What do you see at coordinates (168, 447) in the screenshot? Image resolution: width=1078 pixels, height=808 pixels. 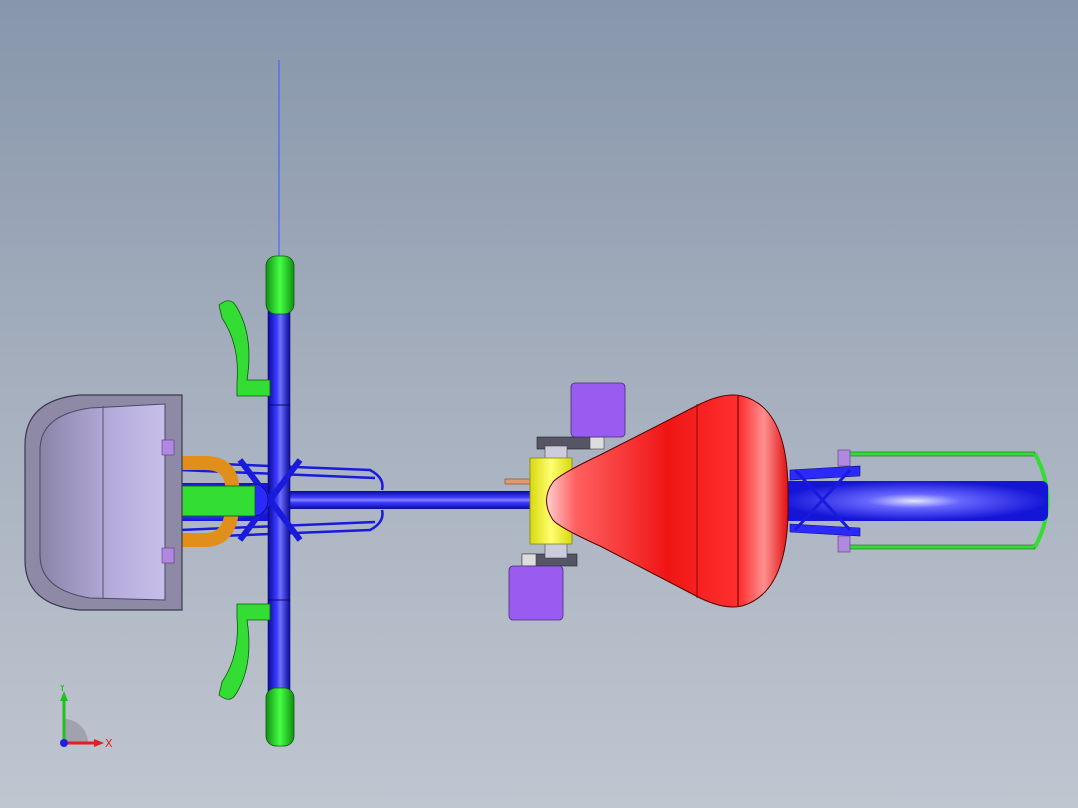 I see `basket-mount-top` at bounding box center [168, 447].